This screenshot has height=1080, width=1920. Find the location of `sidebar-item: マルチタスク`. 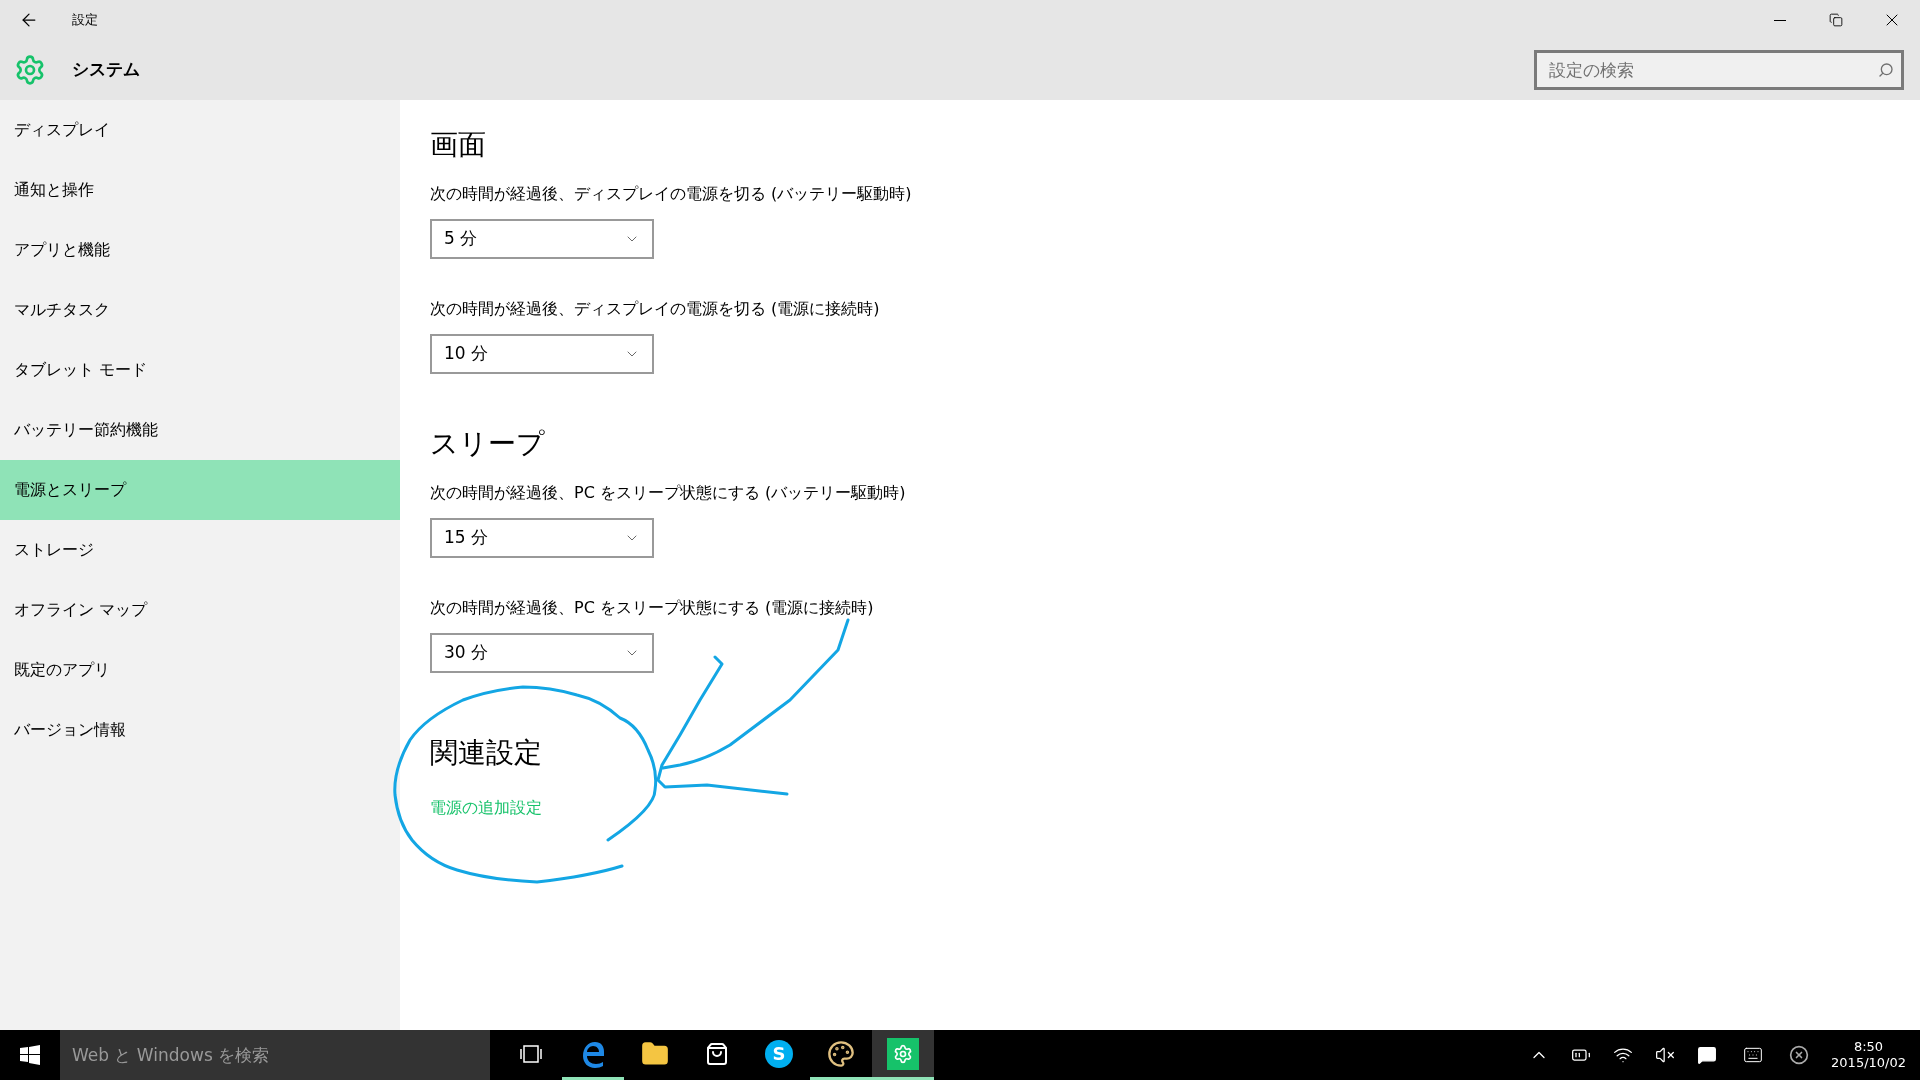

sidebar-item: マルチタスク is located at coordinates (200, 310).